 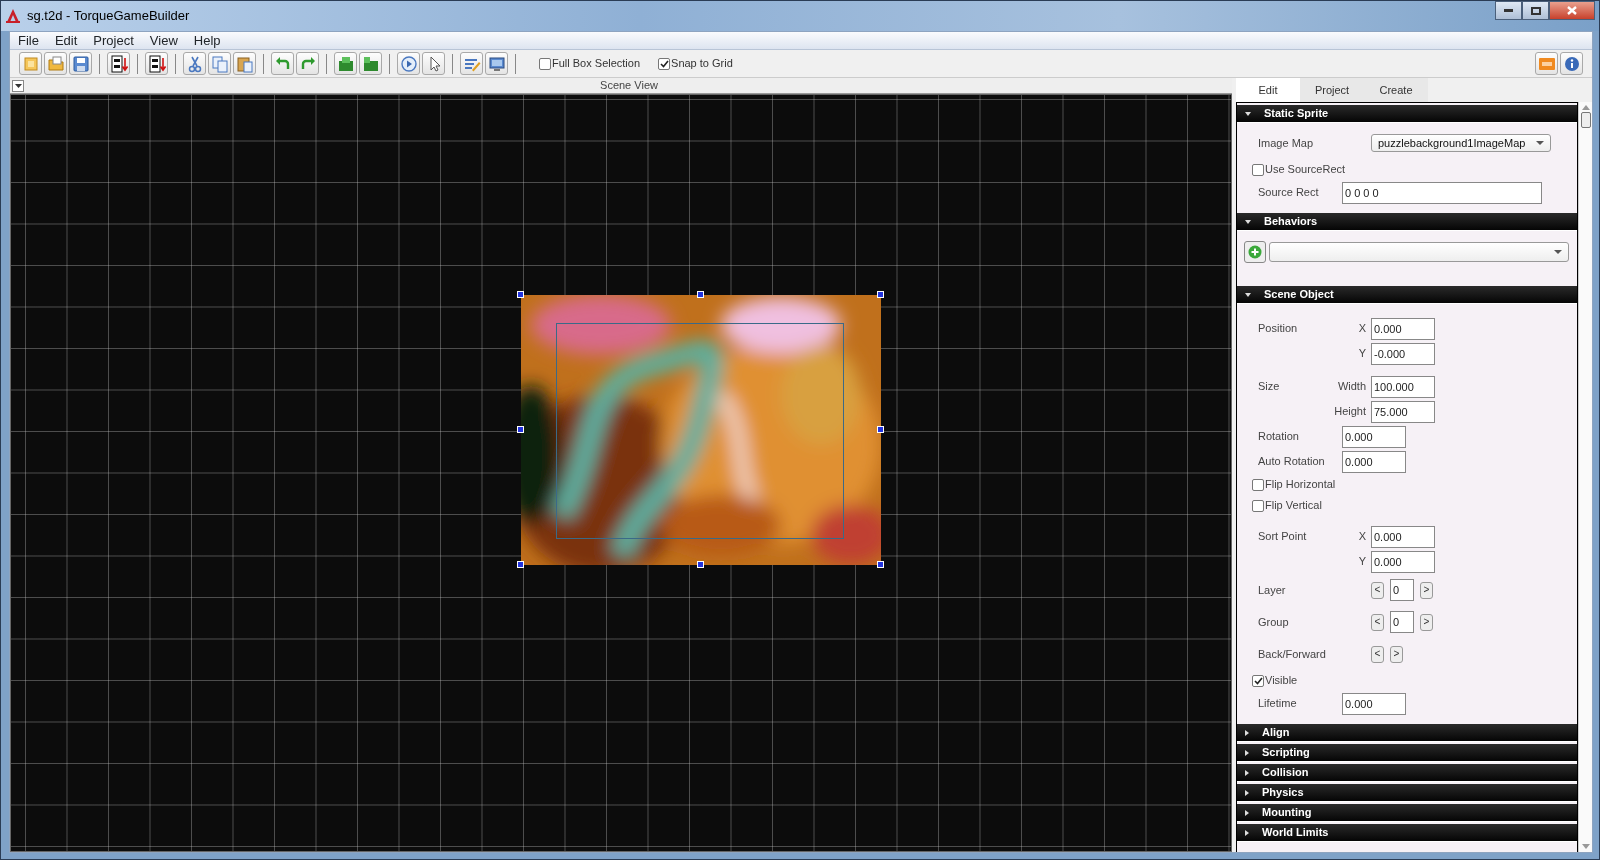 I want to click on menu-item: Project, so click(x=113, y=40).